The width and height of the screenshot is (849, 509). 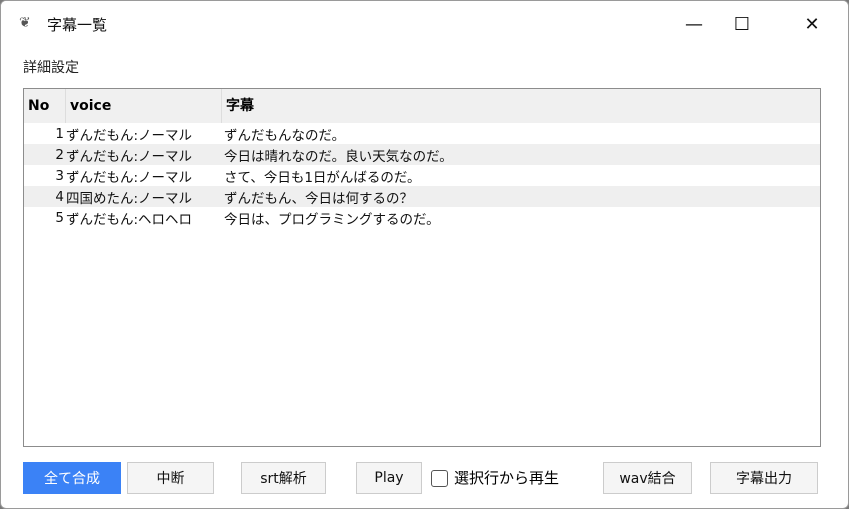 What do you see at coordinates (332, 219) in the screenshot?
I see `row-subtitle: 今日は、プログラミングするのだ。` at bounding box center [332, 219].